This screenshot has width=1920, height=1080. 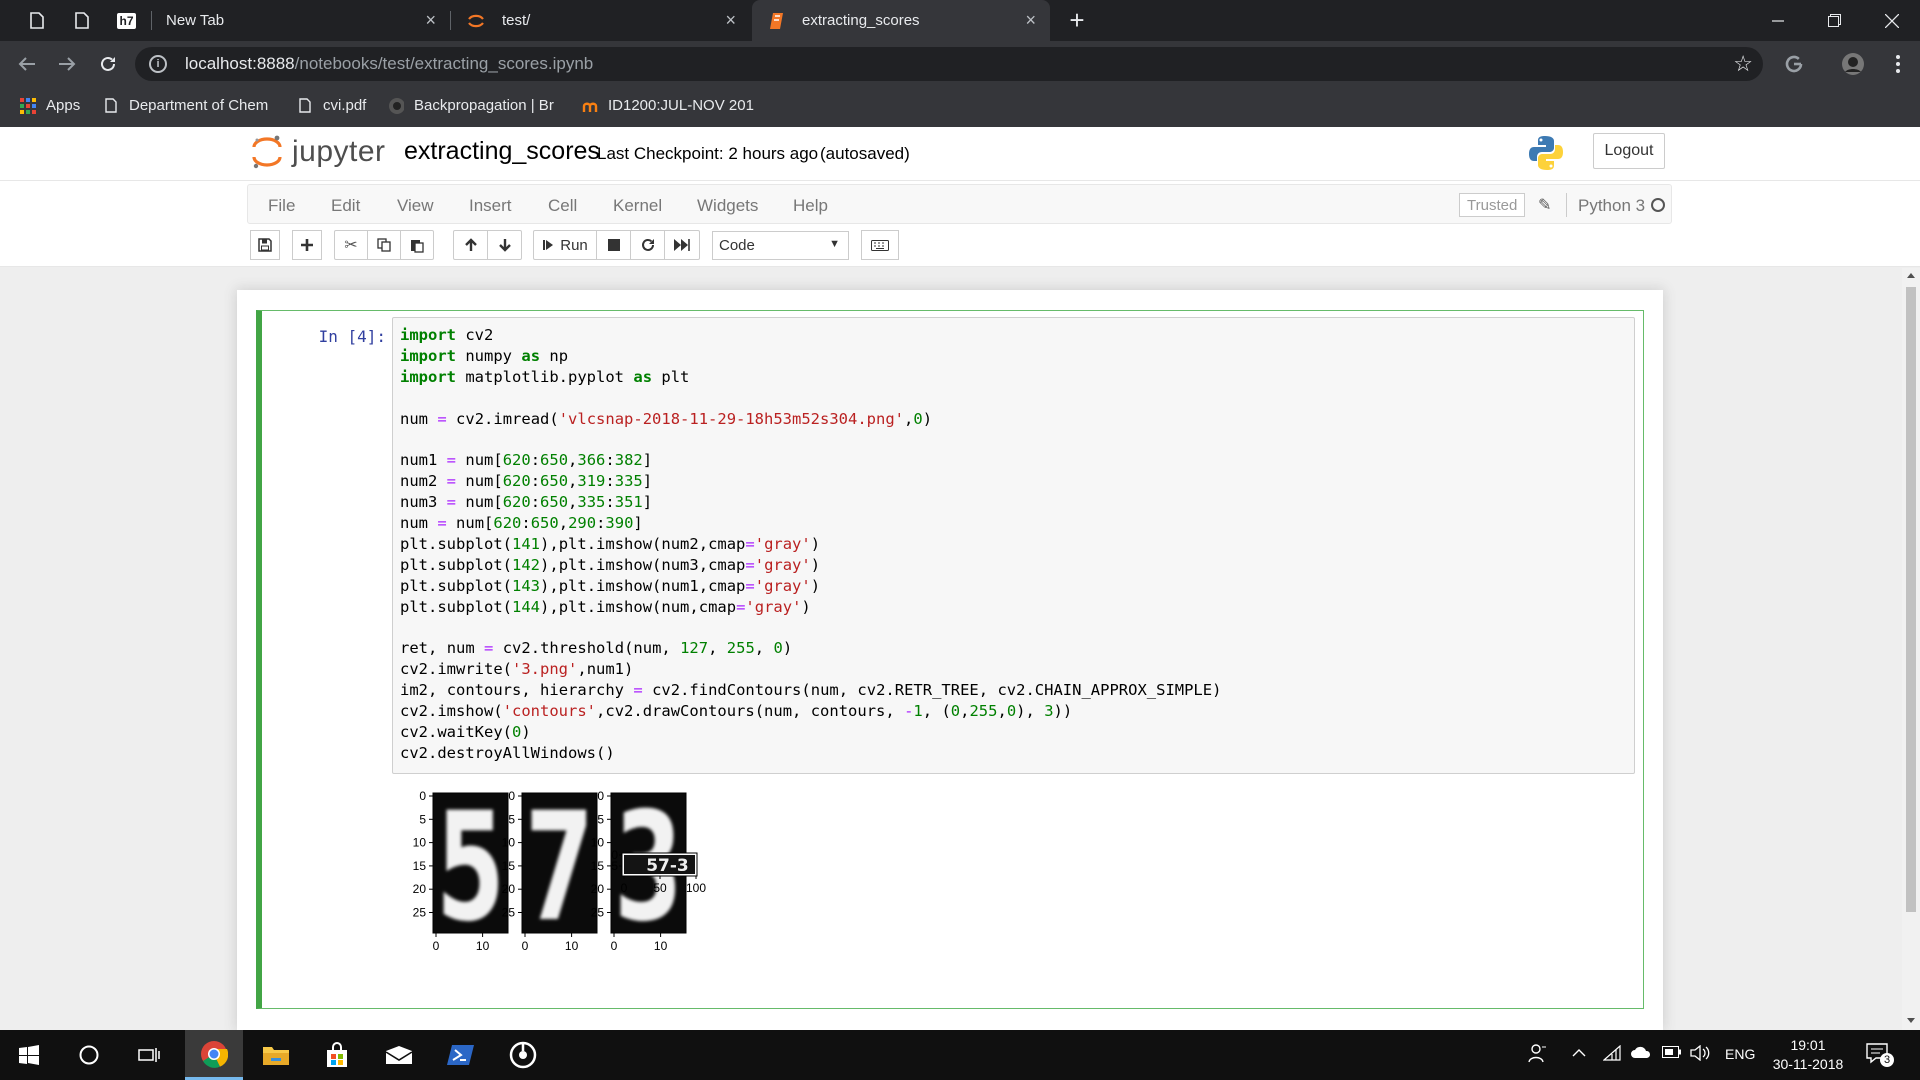 What do you see at coordinates (1077, 20) in the screenshot?
I see `new-tab-button: +` at bounding box center [1077, 20].